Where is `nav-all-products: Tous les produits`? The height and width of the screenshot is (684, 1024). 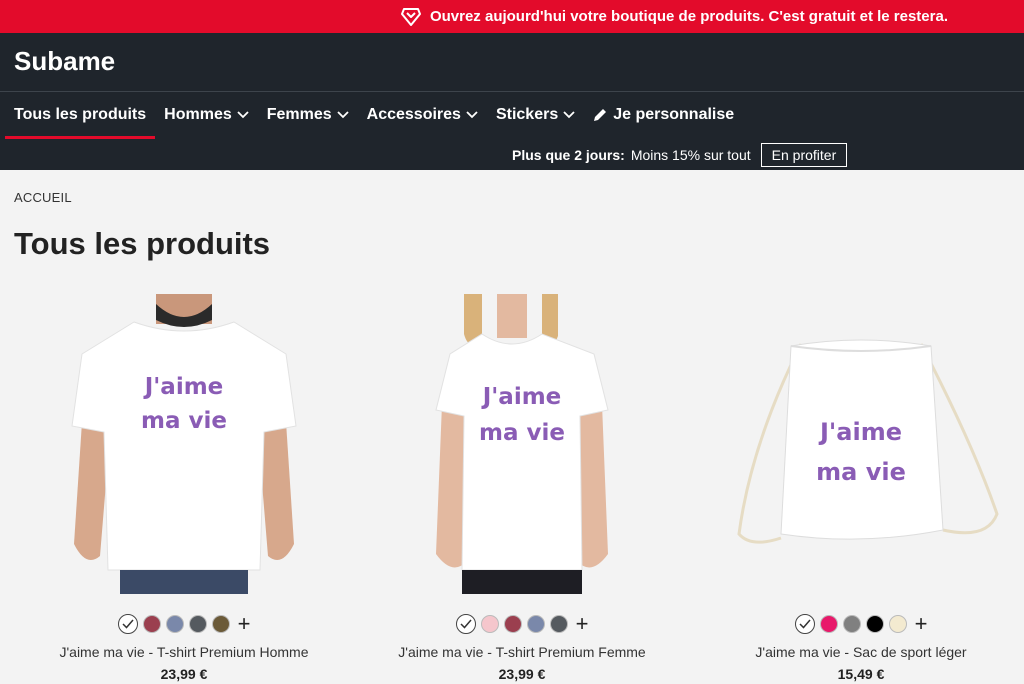 nav-all-products: Tous les produits is located at coordinates (78, 115).